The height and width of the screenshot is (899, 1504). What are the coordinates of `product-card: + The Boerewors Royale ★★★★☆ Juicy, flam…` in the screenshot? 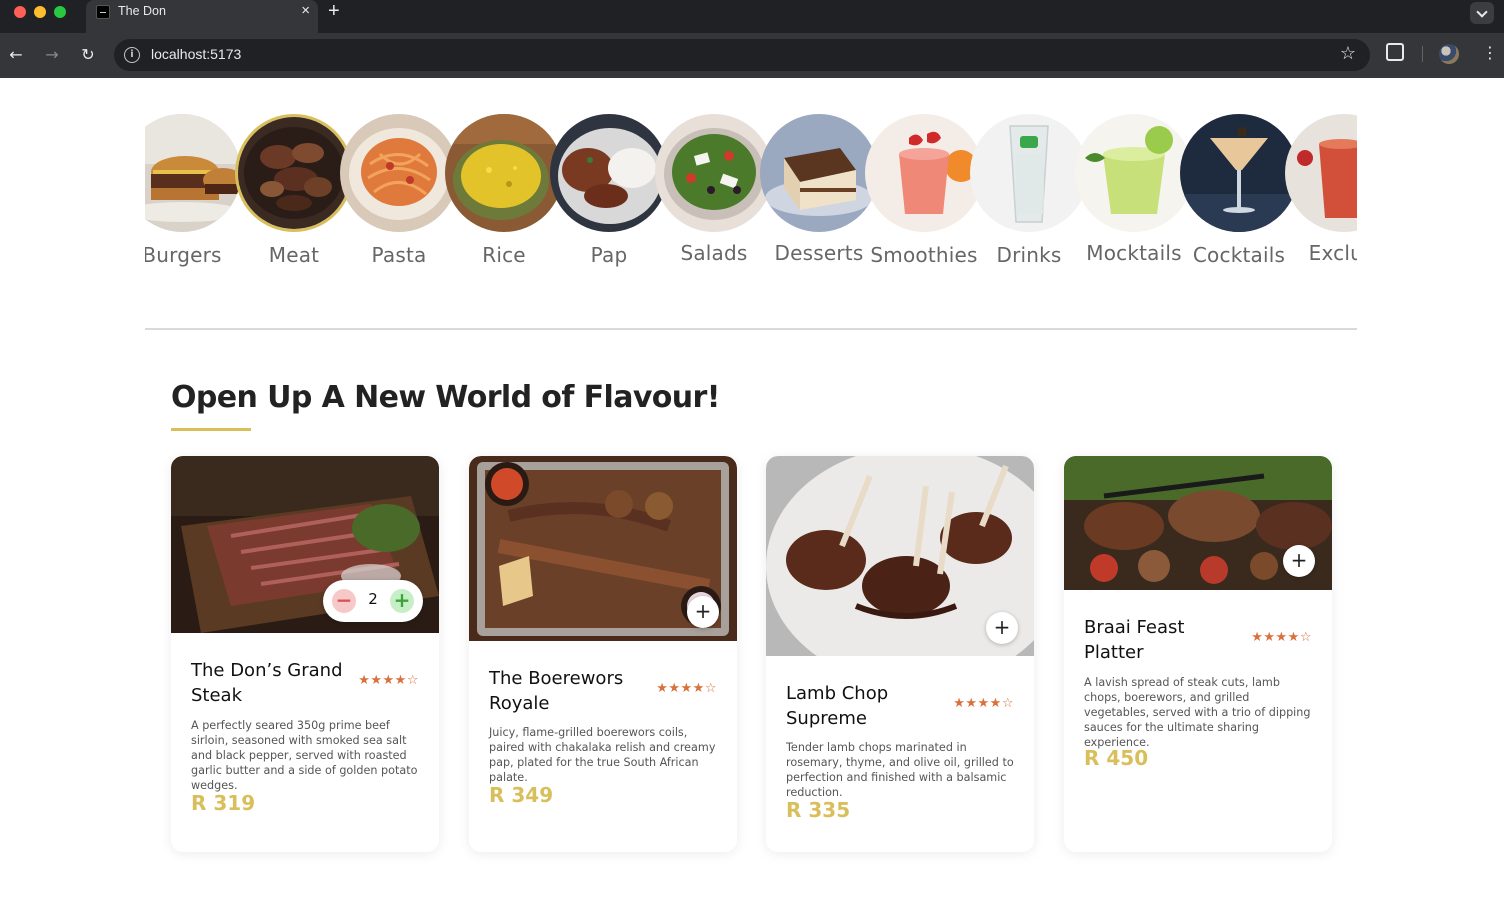 It's located at (603, 654).